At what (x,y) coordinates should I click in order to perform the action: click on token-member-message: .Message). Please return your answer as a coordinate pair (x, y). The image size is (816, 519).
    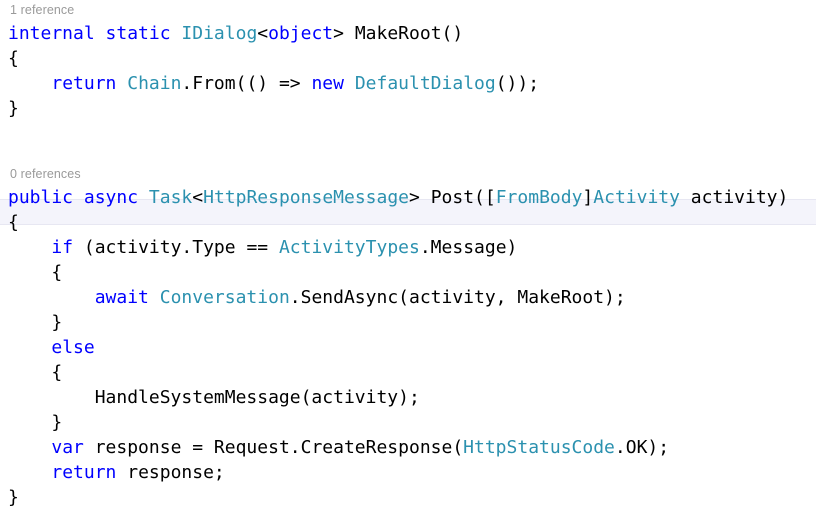
    Looking at the image, I should click on (468, 247).